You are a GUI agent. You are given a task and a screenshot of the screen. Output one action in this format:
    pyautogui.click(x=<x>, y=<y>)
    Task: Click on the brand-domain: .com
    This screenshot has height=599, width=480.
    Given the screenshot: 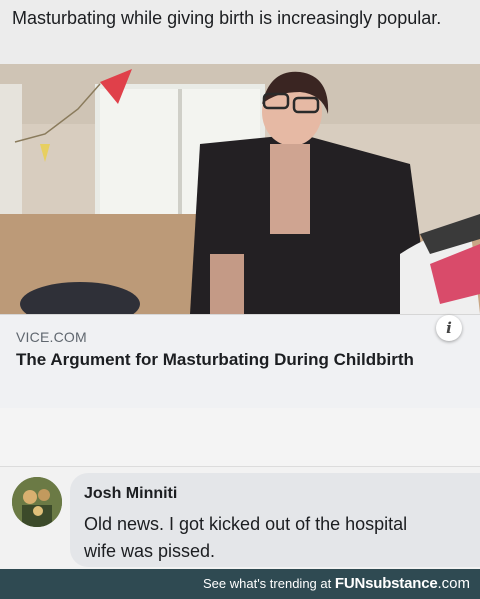 What is the action you would take?
    pyautogui.click(x=453, y=583)
    